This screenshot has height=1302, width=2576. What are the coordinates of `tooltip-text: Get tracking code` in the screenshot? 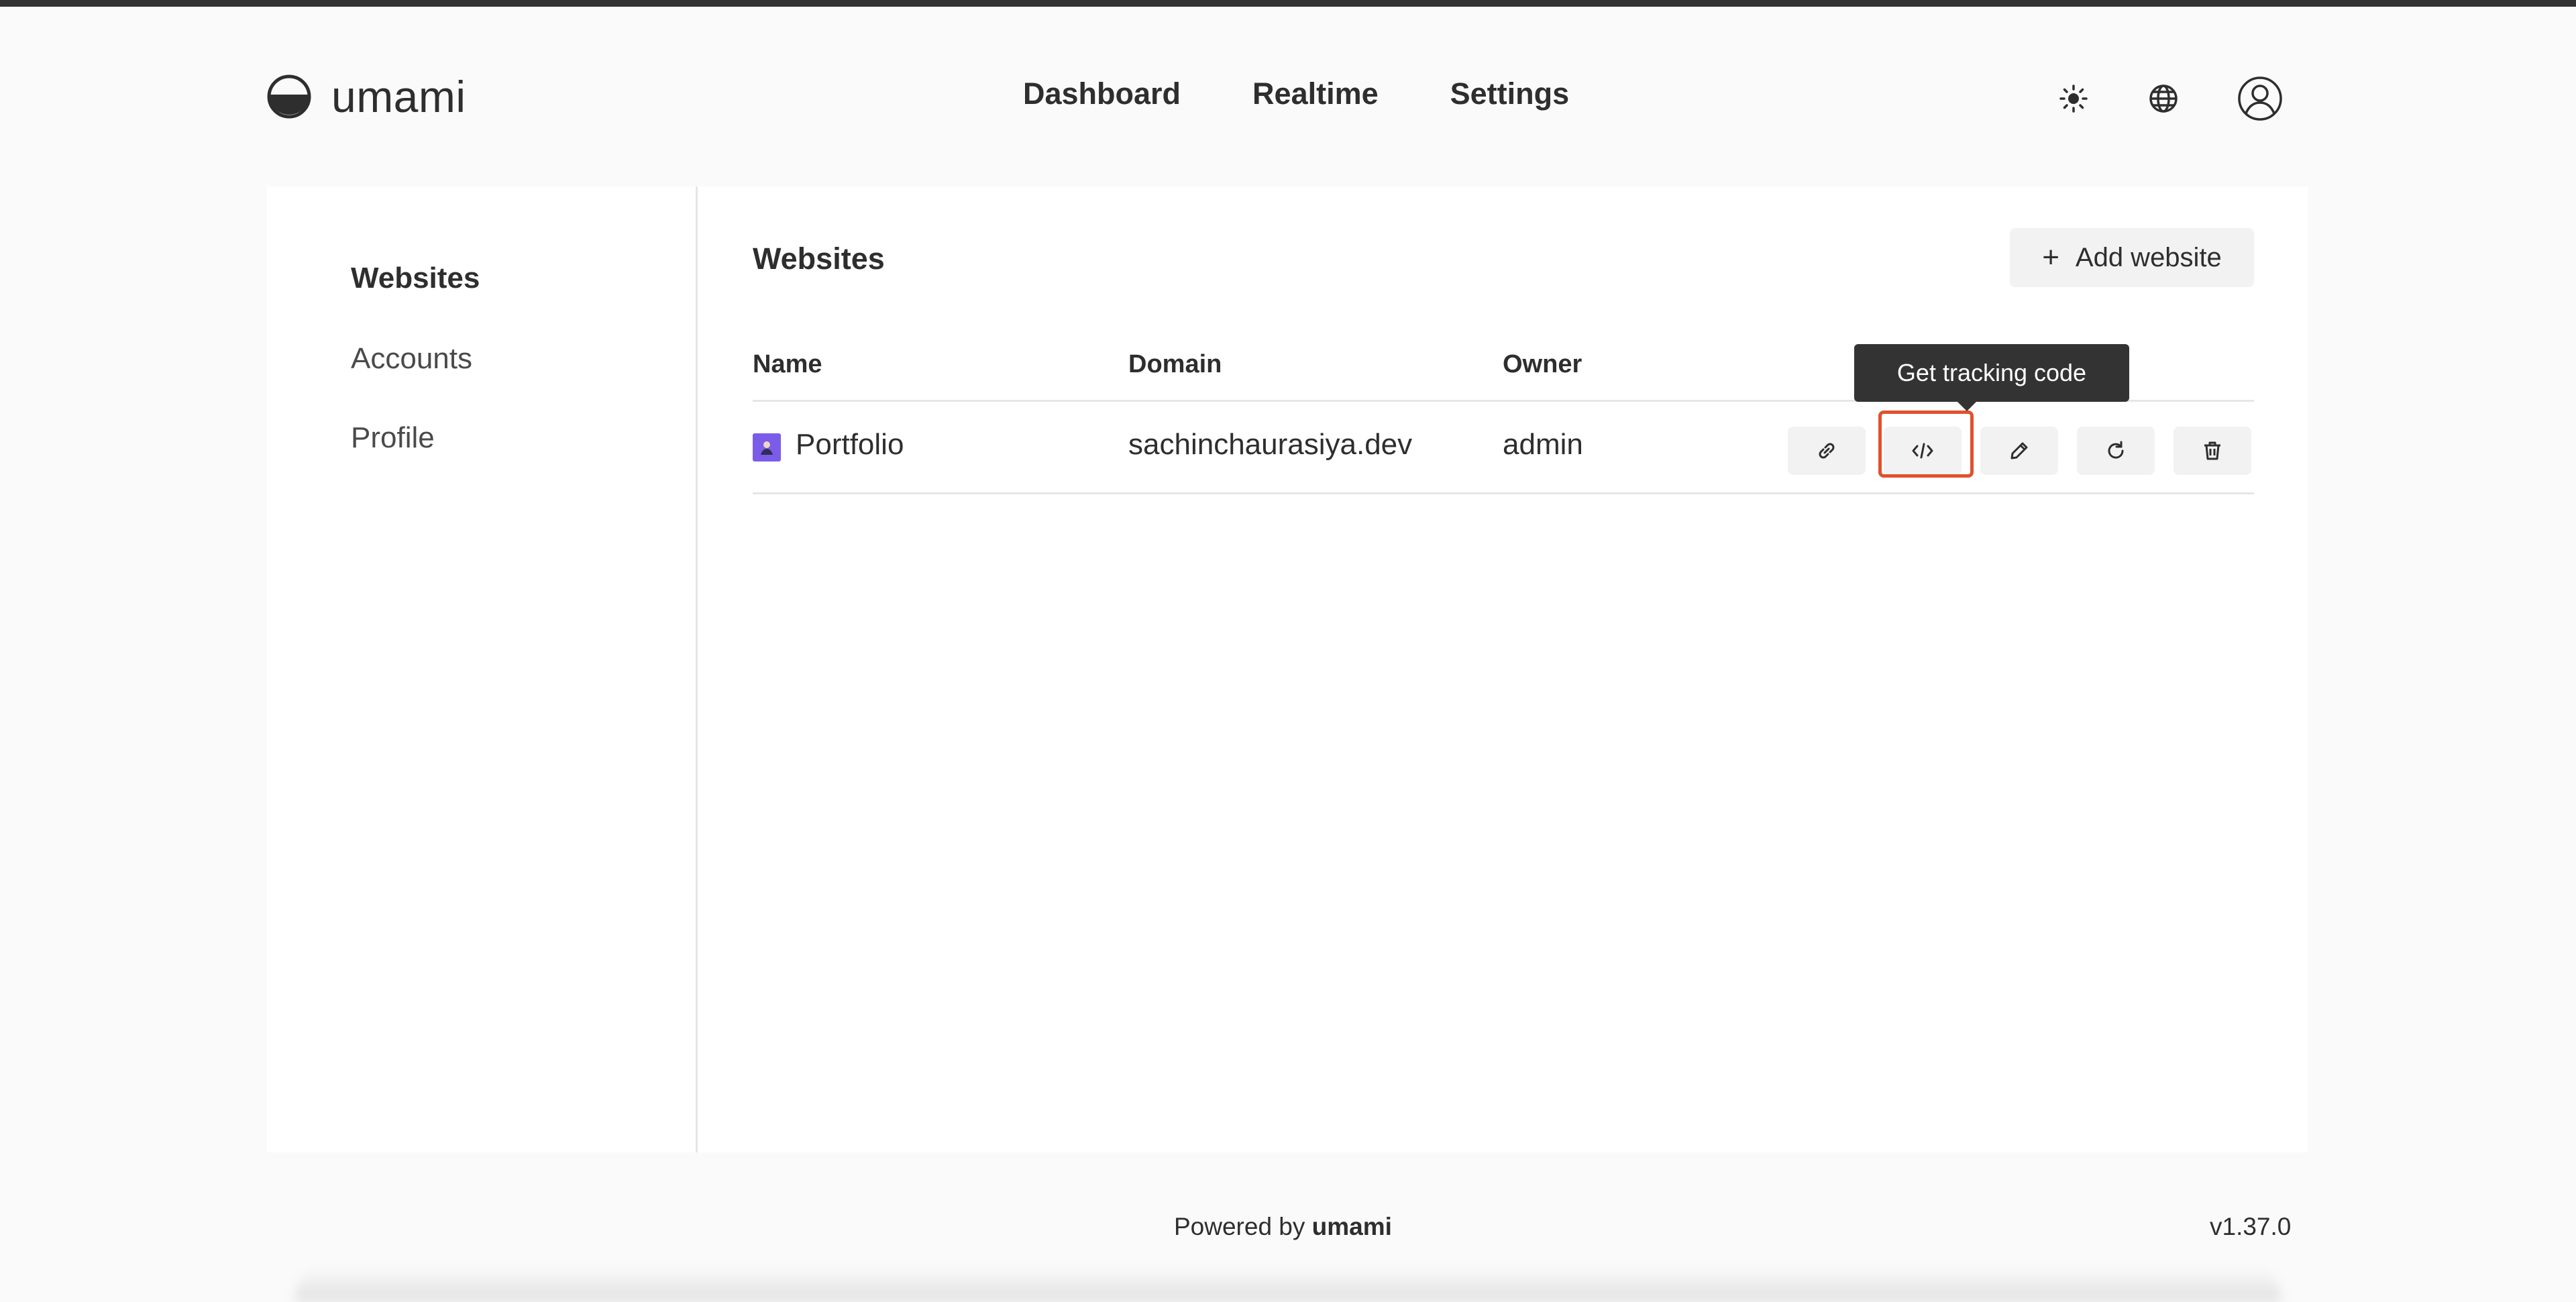 It's located at (1991, 373).